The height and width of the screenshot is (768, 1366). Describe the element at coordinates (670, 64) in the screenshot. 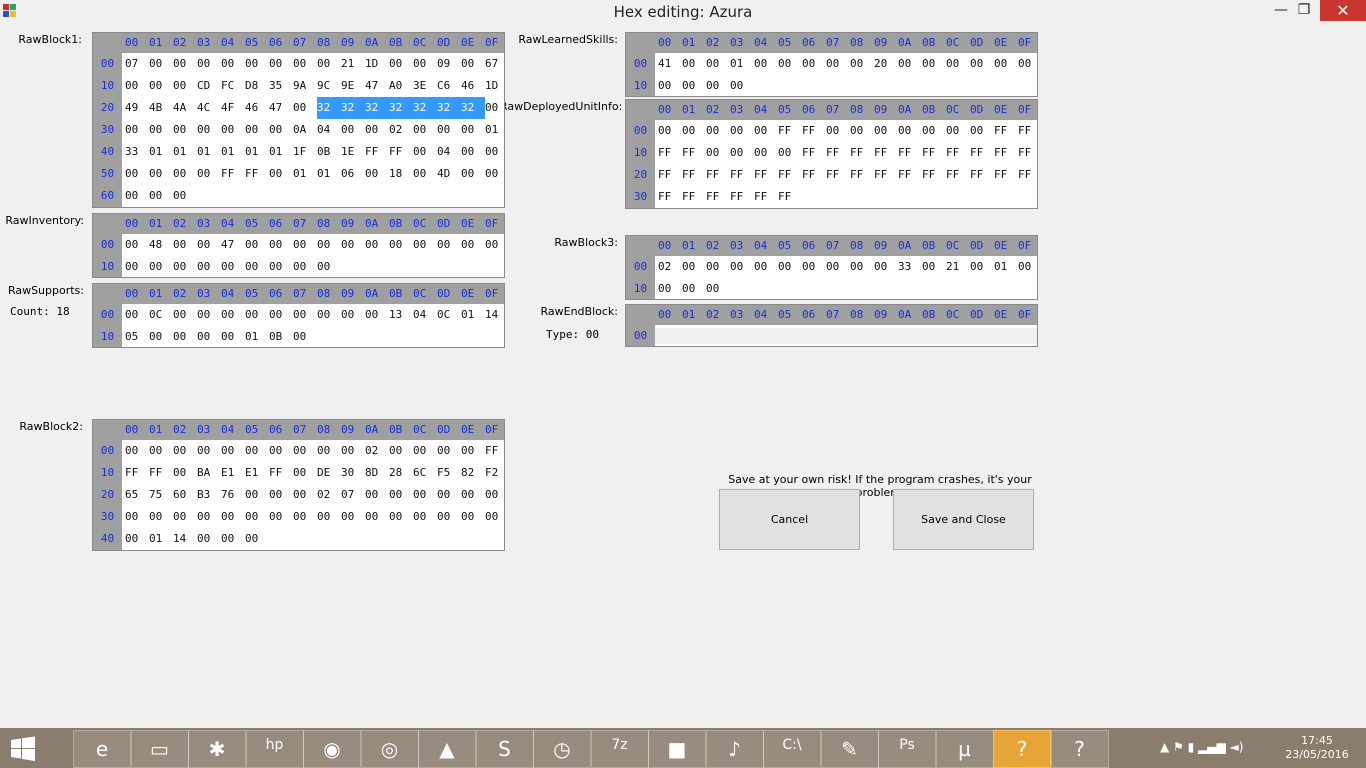

I see `hex-byte: 41` at that location.